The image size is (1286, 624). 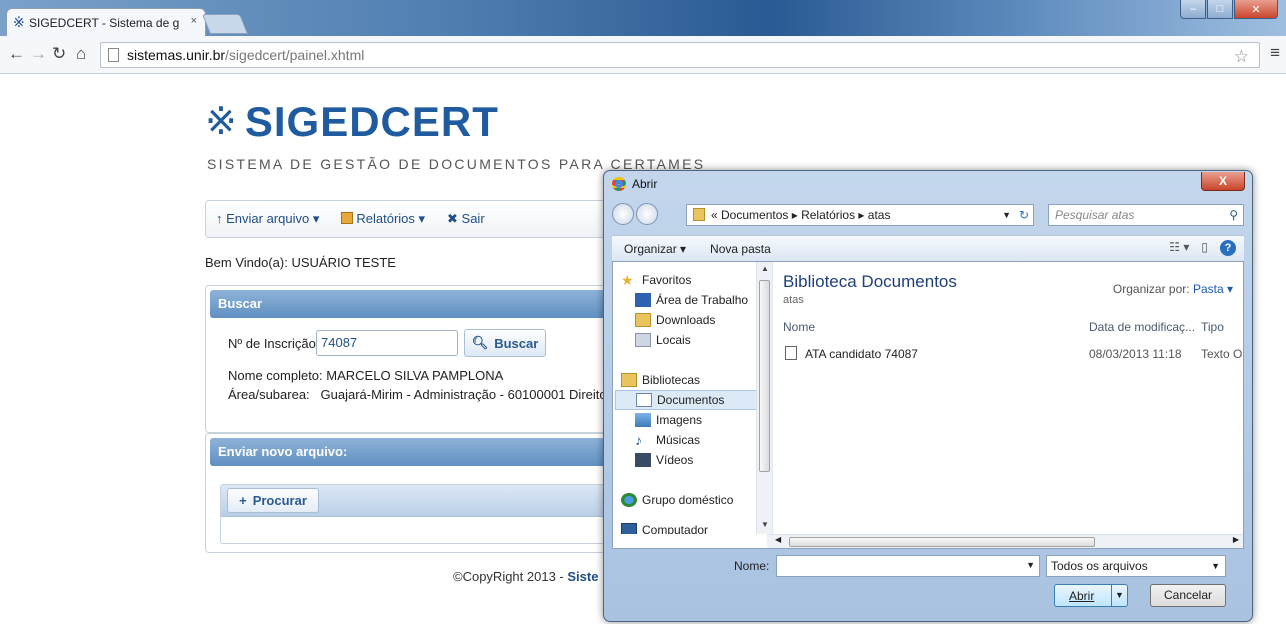 I want to click on file-type: Texto O, so click(x=1222, y=354).